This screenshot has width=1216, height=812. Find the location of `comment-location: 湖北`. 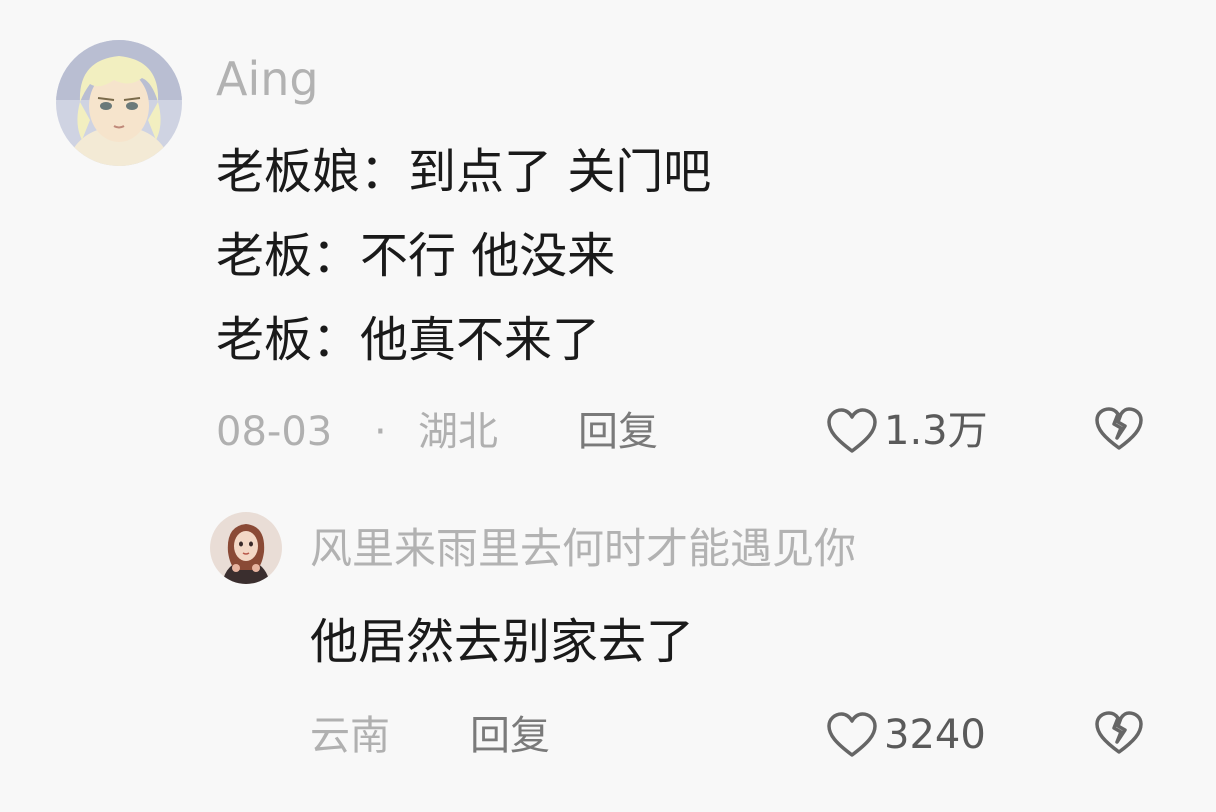

comment-location: 湖北 is located at coordinates (458, 432).